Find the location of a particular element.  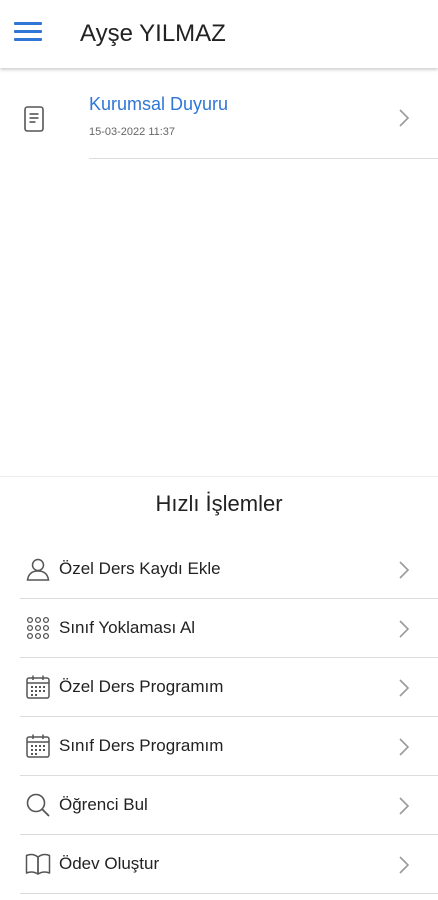

book-icon is located at coordinates (38, 864).